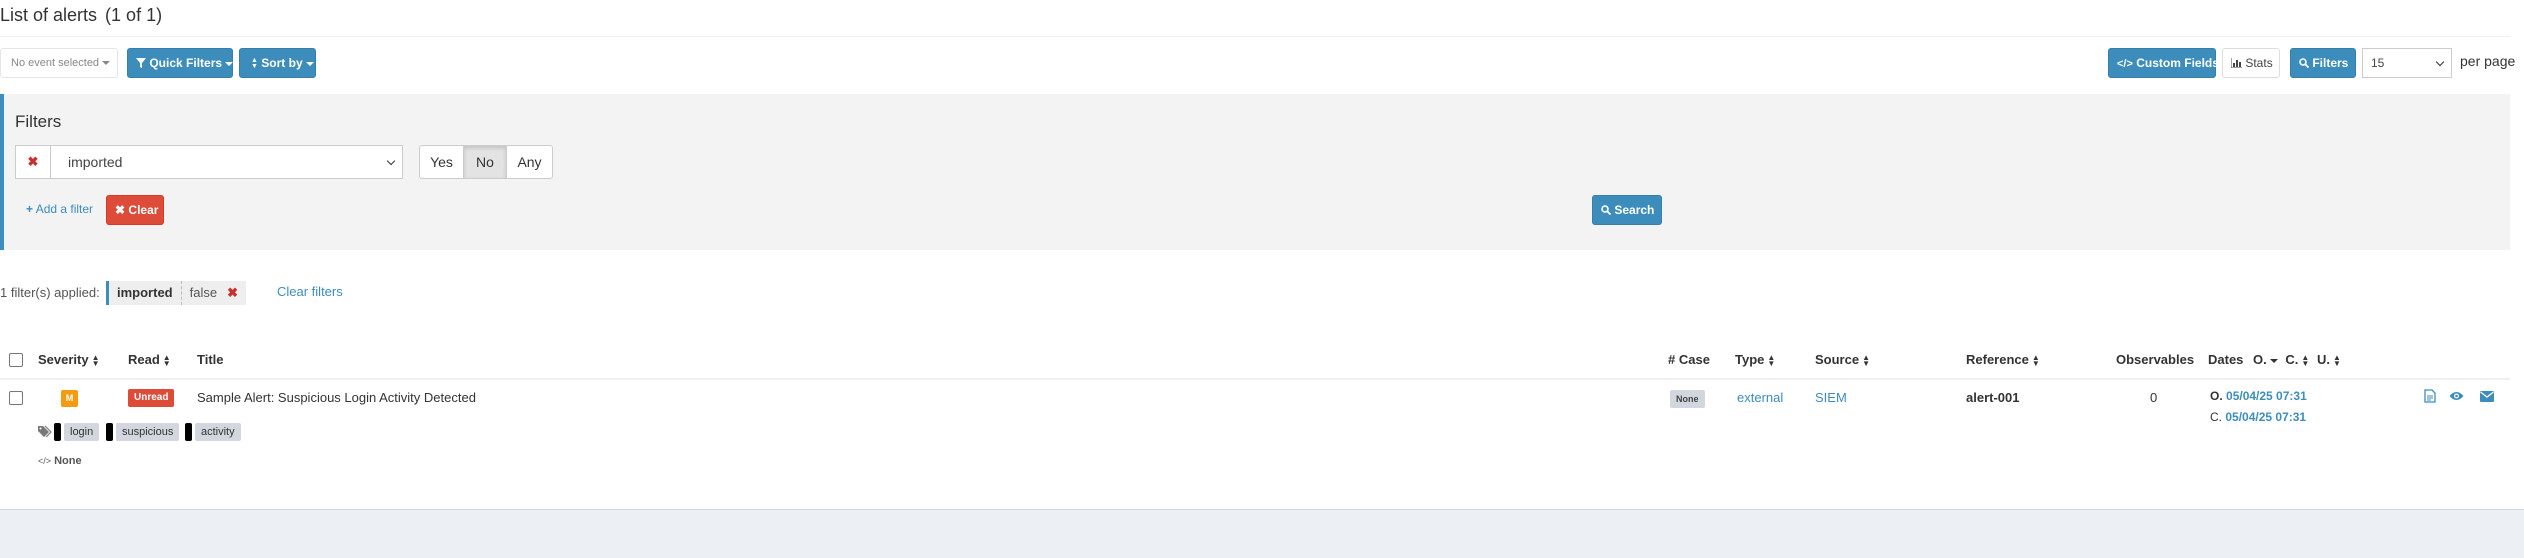 The image size is (2524, 558). Describe the element at coordinates (2329, 359) in the screenshot. I see `sort-dates-updated: U. ▲ ▼` at that location.